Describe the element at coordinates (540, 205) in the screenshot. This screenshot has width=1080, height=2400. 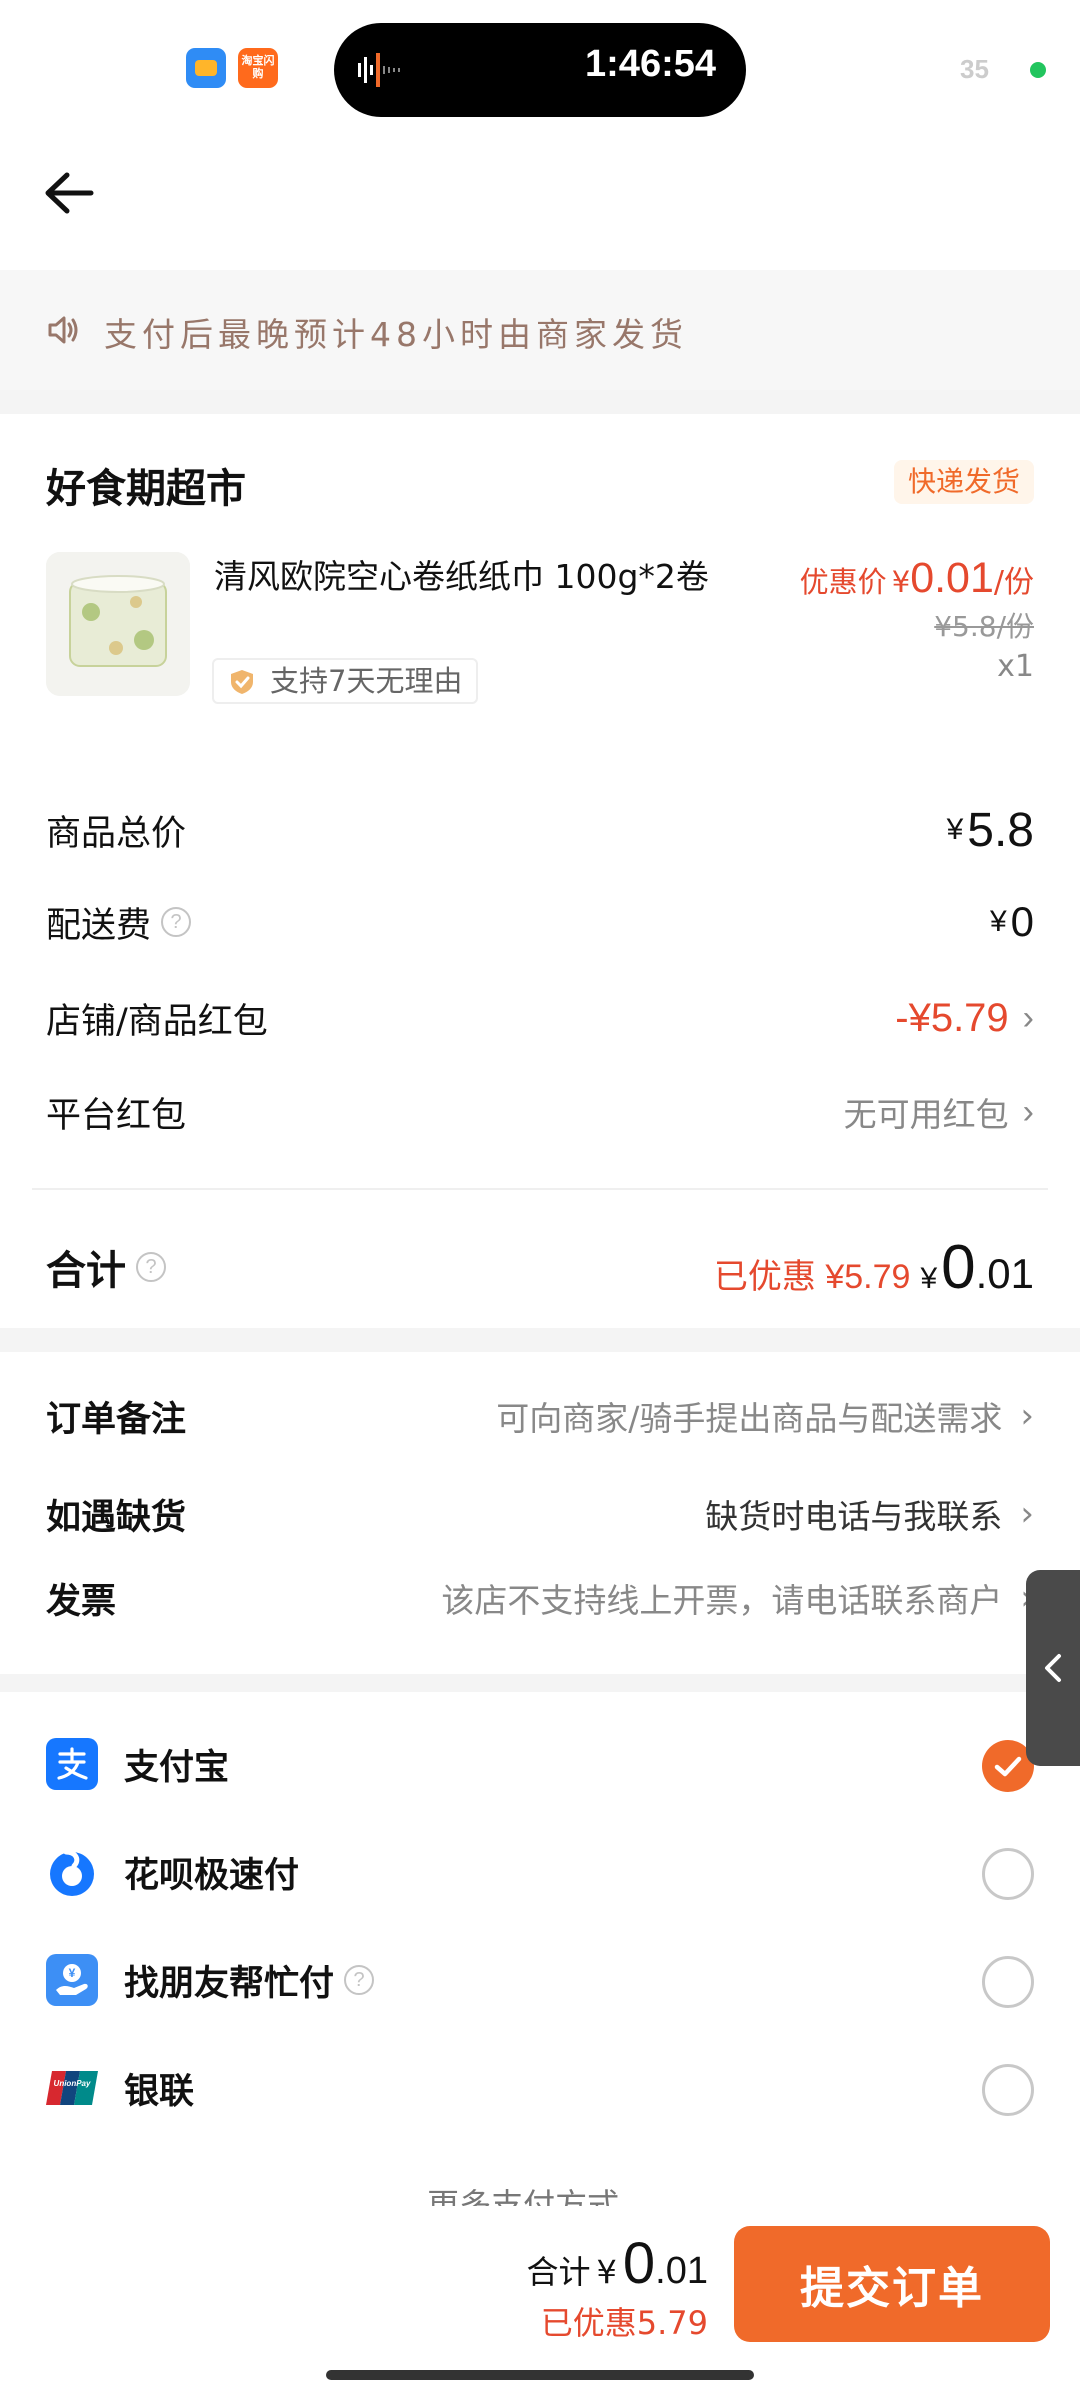
I see `top-nav` at that location.